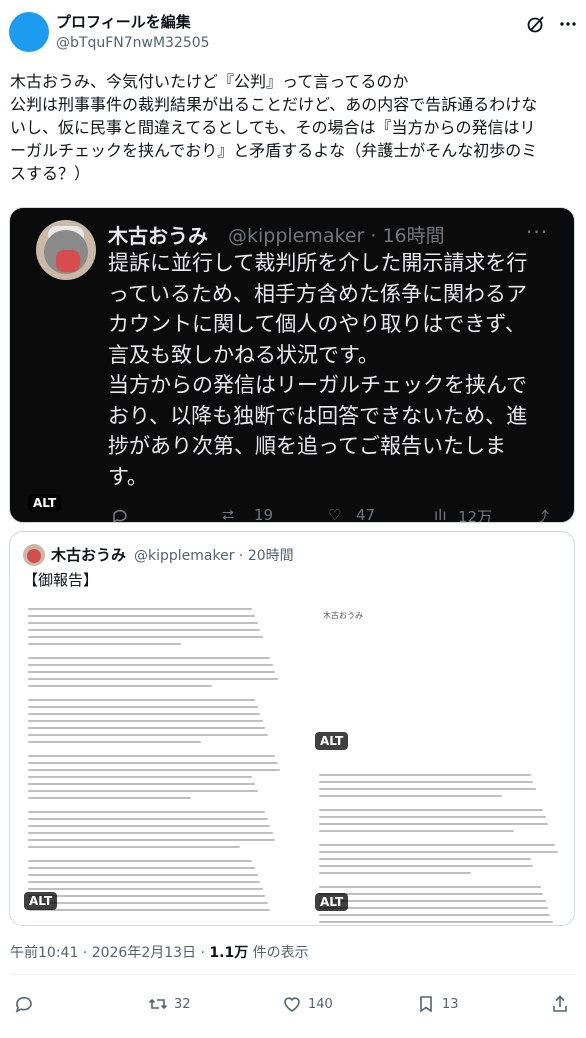 Image resolution: width=586 pixels, height=1038 pixels. Describe the element at coordinates (278, 953) in the screenshot. I see `view-count-label: 件の表示` at that location.